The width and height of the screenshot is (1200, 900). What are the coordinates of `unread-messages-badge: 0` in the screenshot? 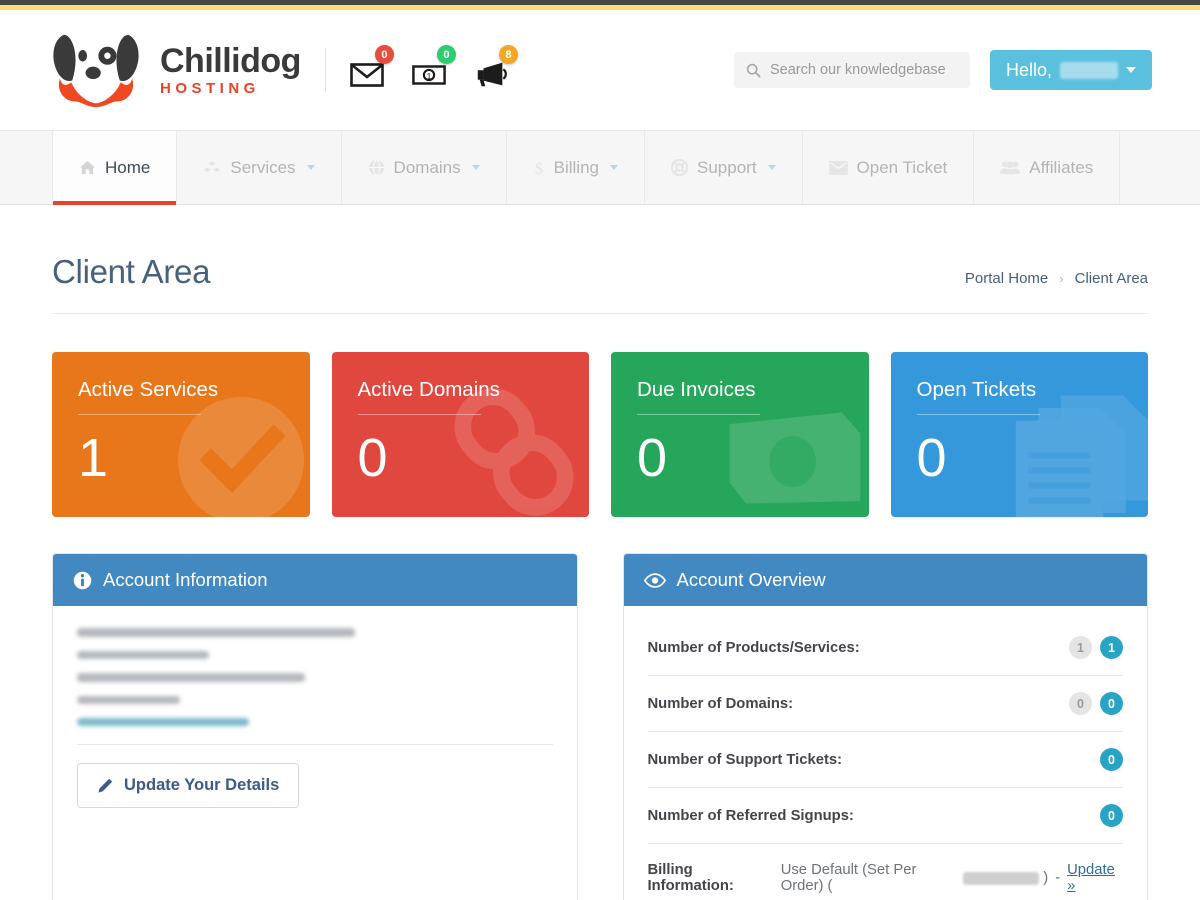 It's located at (384, 54).